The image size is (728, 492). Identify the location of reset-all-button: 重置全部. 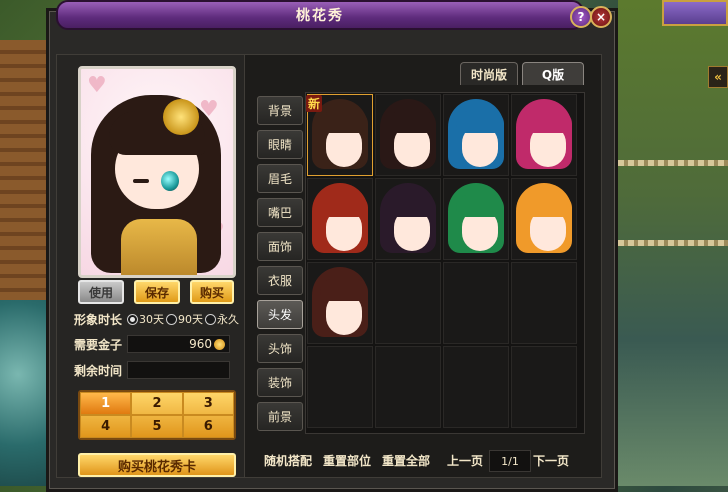
(406, 460).